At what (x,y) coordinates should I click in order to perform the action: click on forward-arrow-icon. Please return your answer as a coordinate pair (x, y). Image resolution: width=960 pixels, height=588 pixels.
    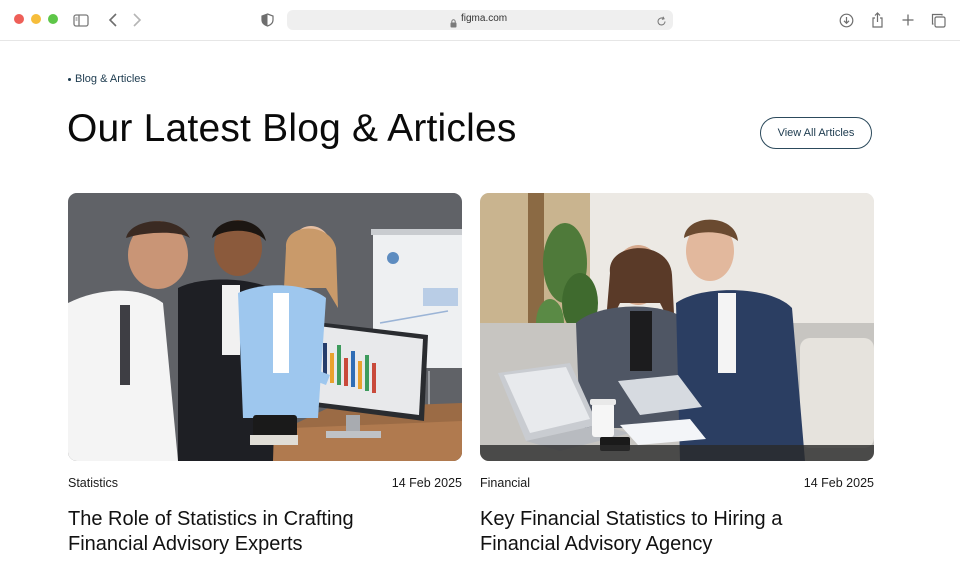
    Looking at the image, I should click on (137, 20).